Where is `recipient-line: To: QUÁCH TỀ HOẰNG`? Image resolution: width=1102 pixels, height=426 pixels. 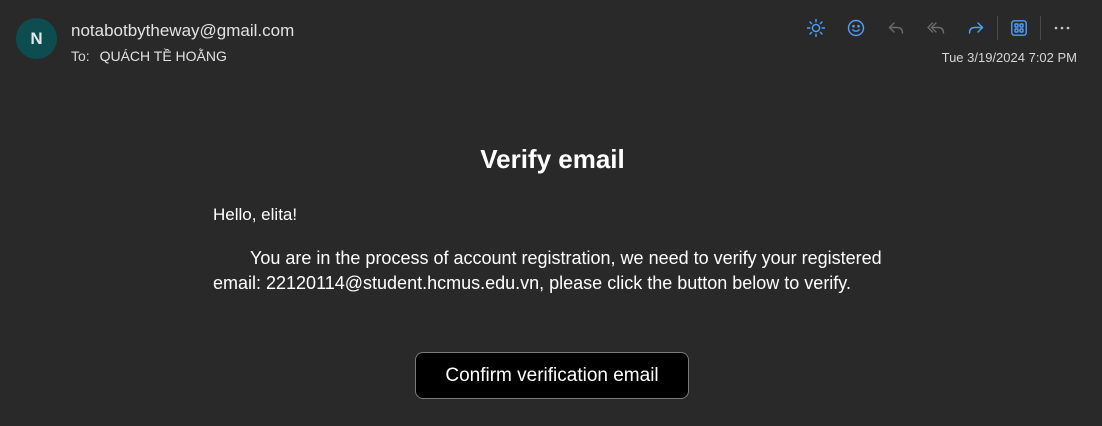 recipient-line: To: QUÁCH TỀ HOẰNG is located at coordinates (149, 56).